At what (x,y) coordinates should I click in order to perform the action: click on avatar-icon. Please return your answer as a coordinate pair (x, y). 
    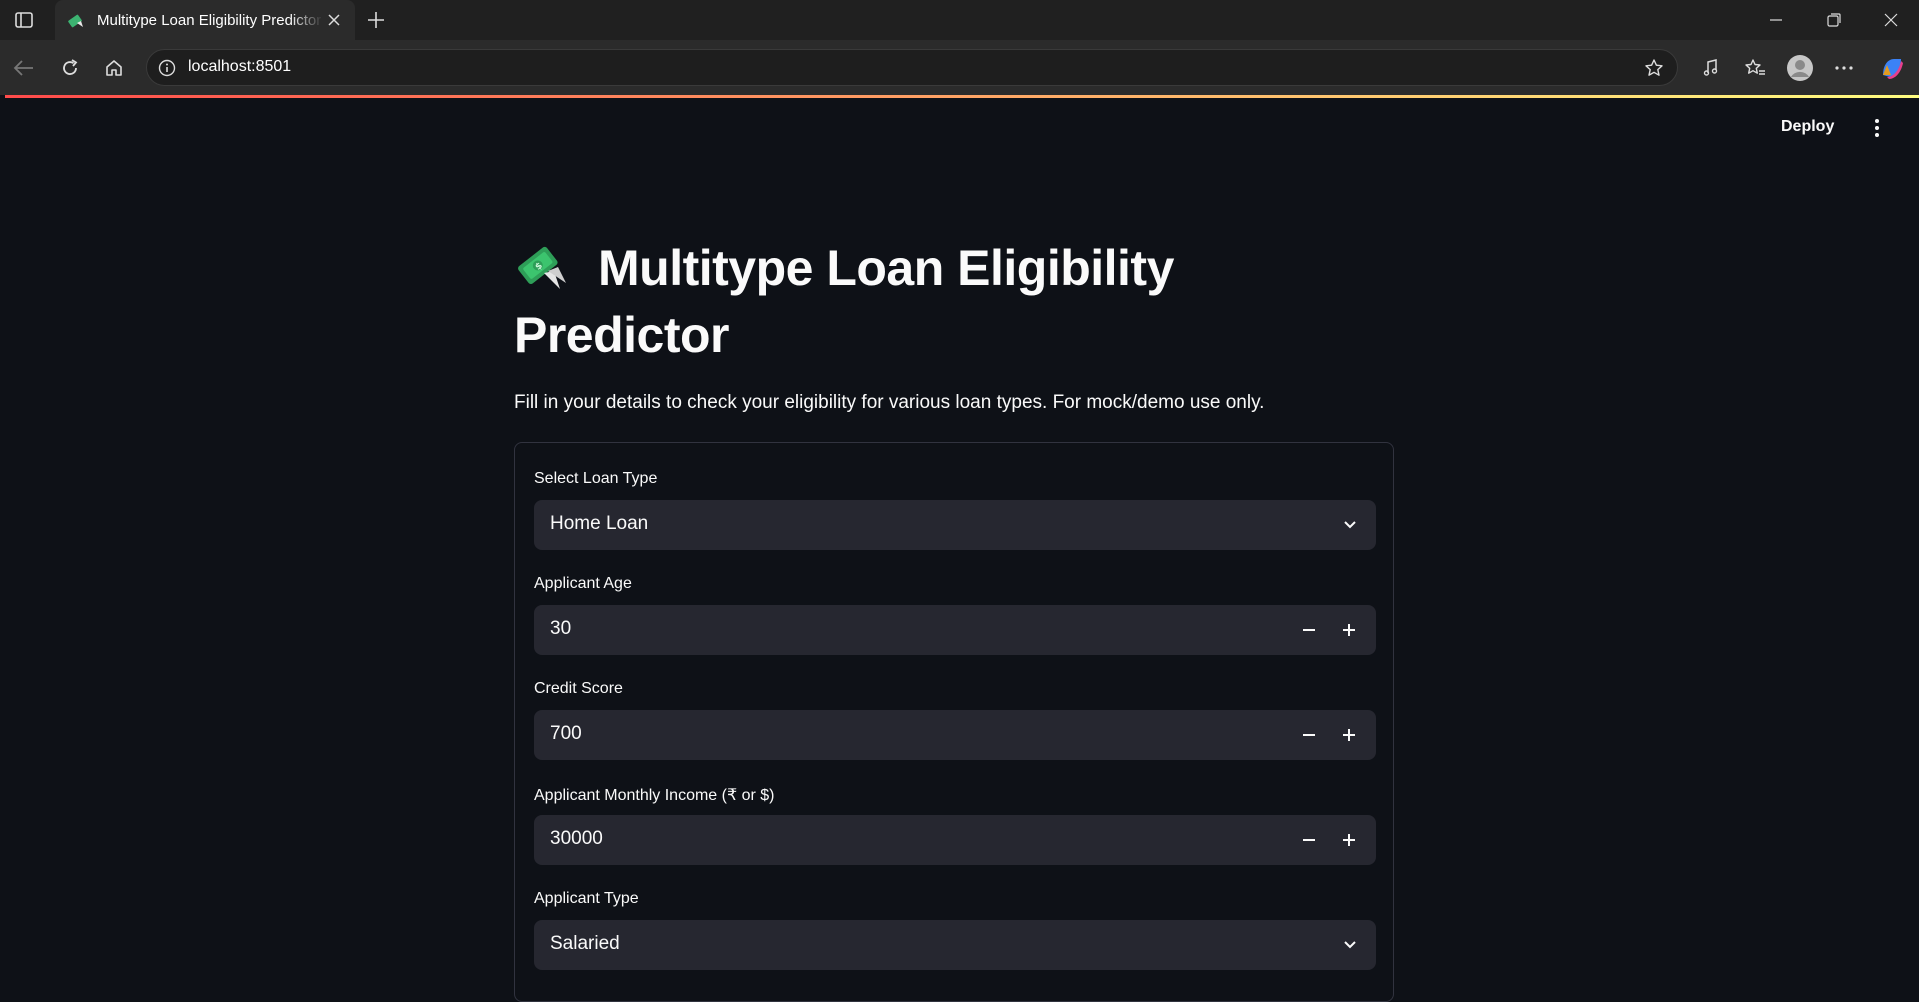
    Looking at the image, I should click on (1800, 68).